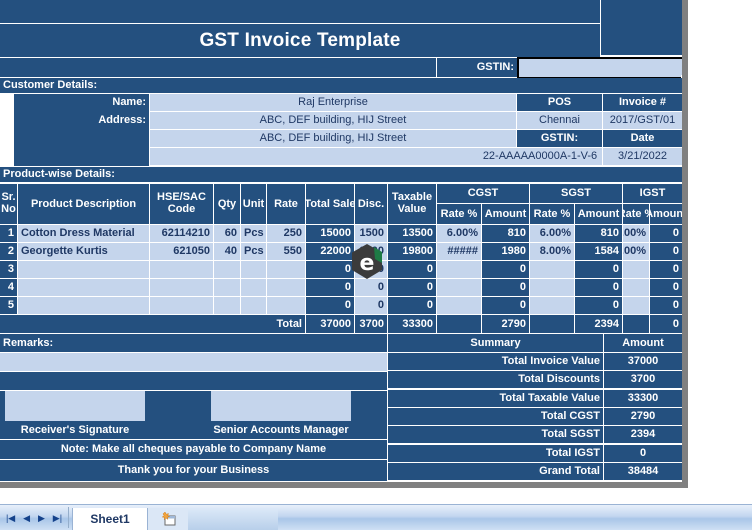  Describe the element at coordinates (598, 251) in the screenshot. I see `cell-row2-sgst-amt: 1584` at that location.